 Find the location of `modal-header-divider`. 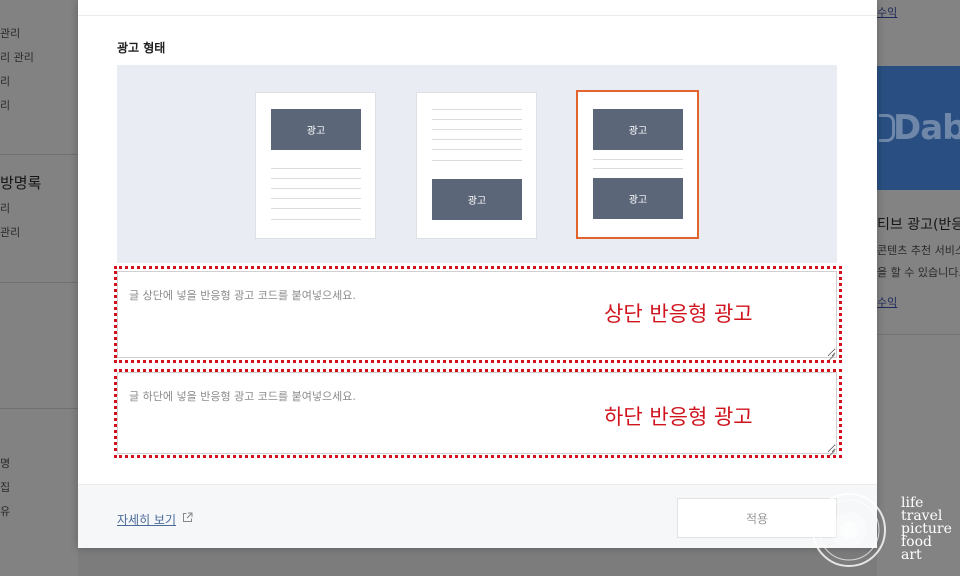

modal-header-divider is located at coordinates (477, 15).